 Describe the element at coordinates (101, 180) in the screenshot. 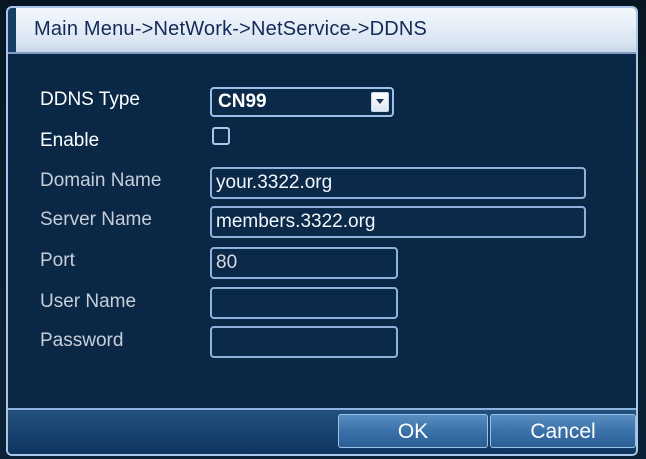

I see `domain-name-label: Domain Name` at that location.